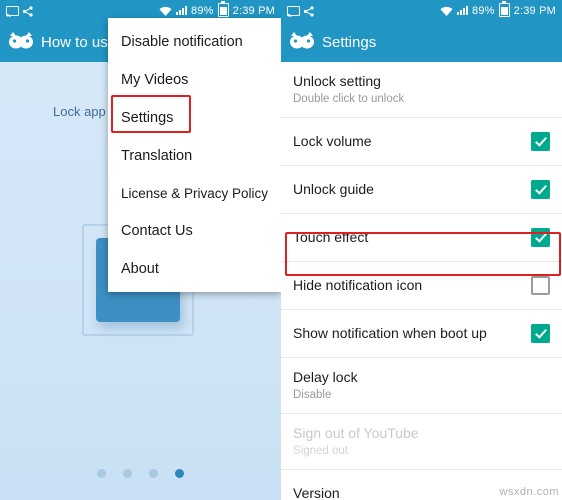  Describe the element at coordinates (421, 42) in the screenshot. I see `right-app-bar: Settings` at that location.